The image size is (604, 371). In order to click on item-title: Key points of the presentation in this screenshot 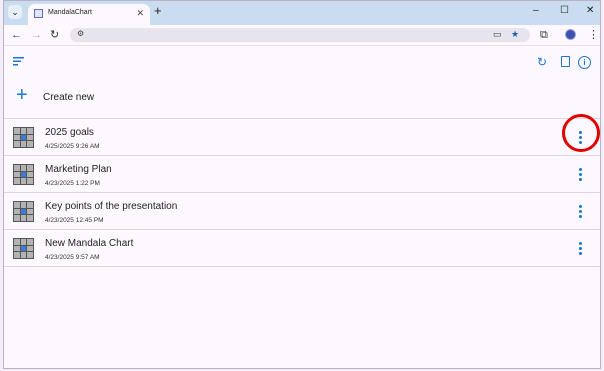, I will do `click(111, 206)`.